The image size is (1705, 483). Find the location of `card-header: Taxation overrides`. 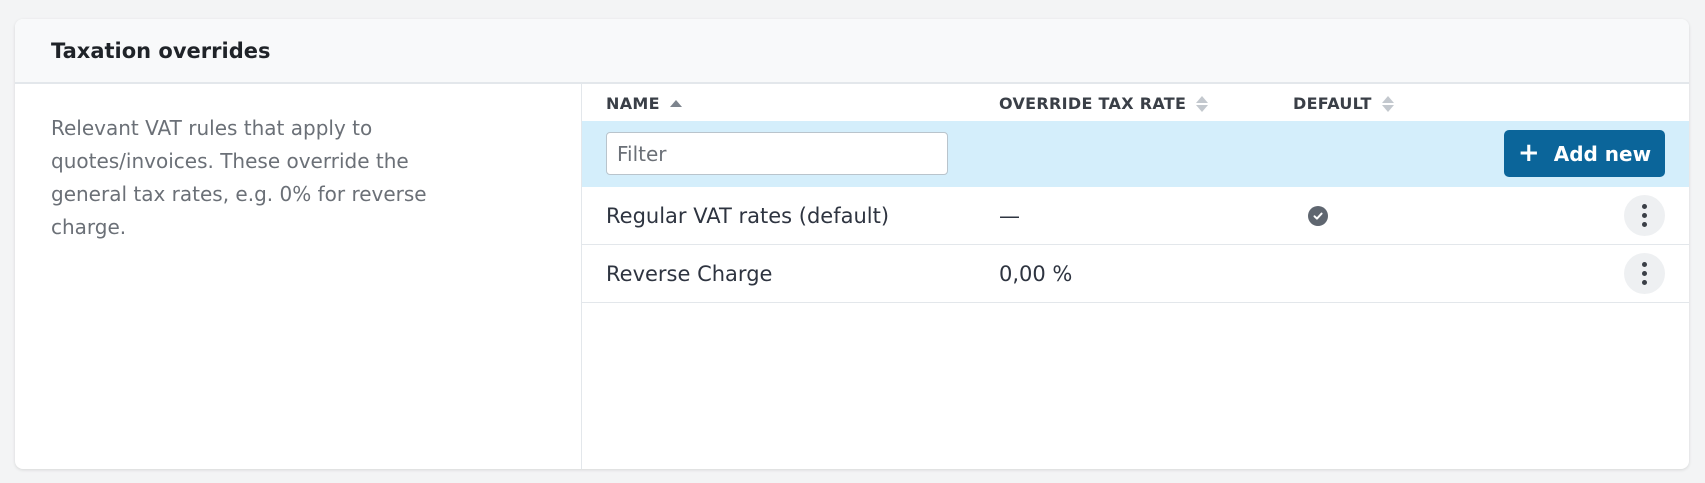

card-header: Taxation overrides is located at coordinates (852, 51).